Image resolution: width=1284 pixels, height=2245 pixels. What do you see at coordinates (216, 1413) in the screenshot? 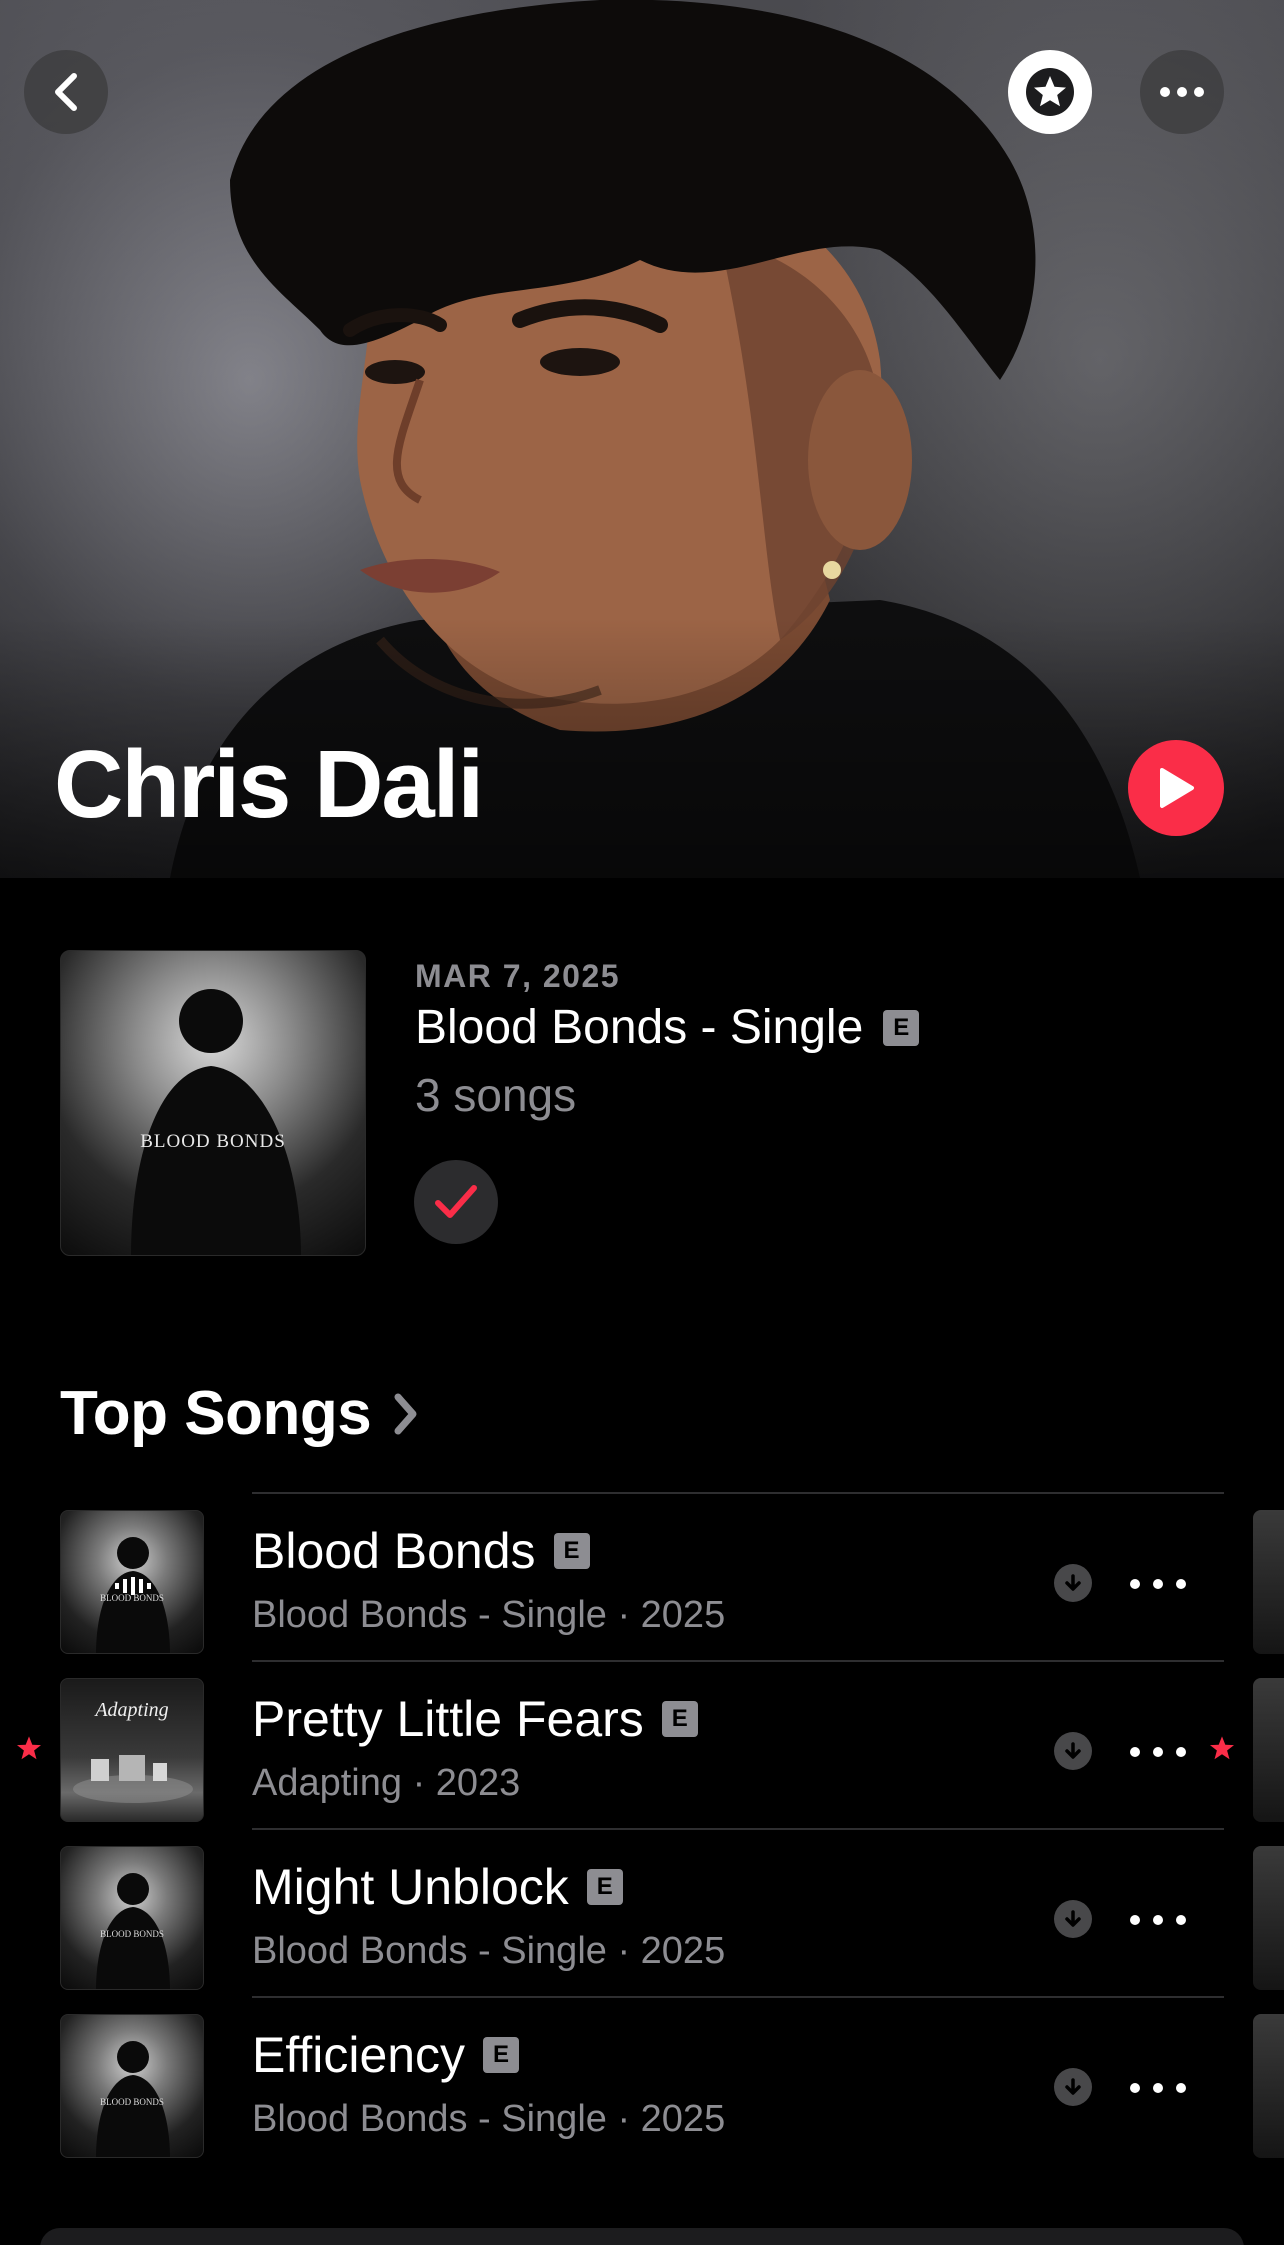
I see `section-title: Top Songs` at bounding box center [216, 1413].